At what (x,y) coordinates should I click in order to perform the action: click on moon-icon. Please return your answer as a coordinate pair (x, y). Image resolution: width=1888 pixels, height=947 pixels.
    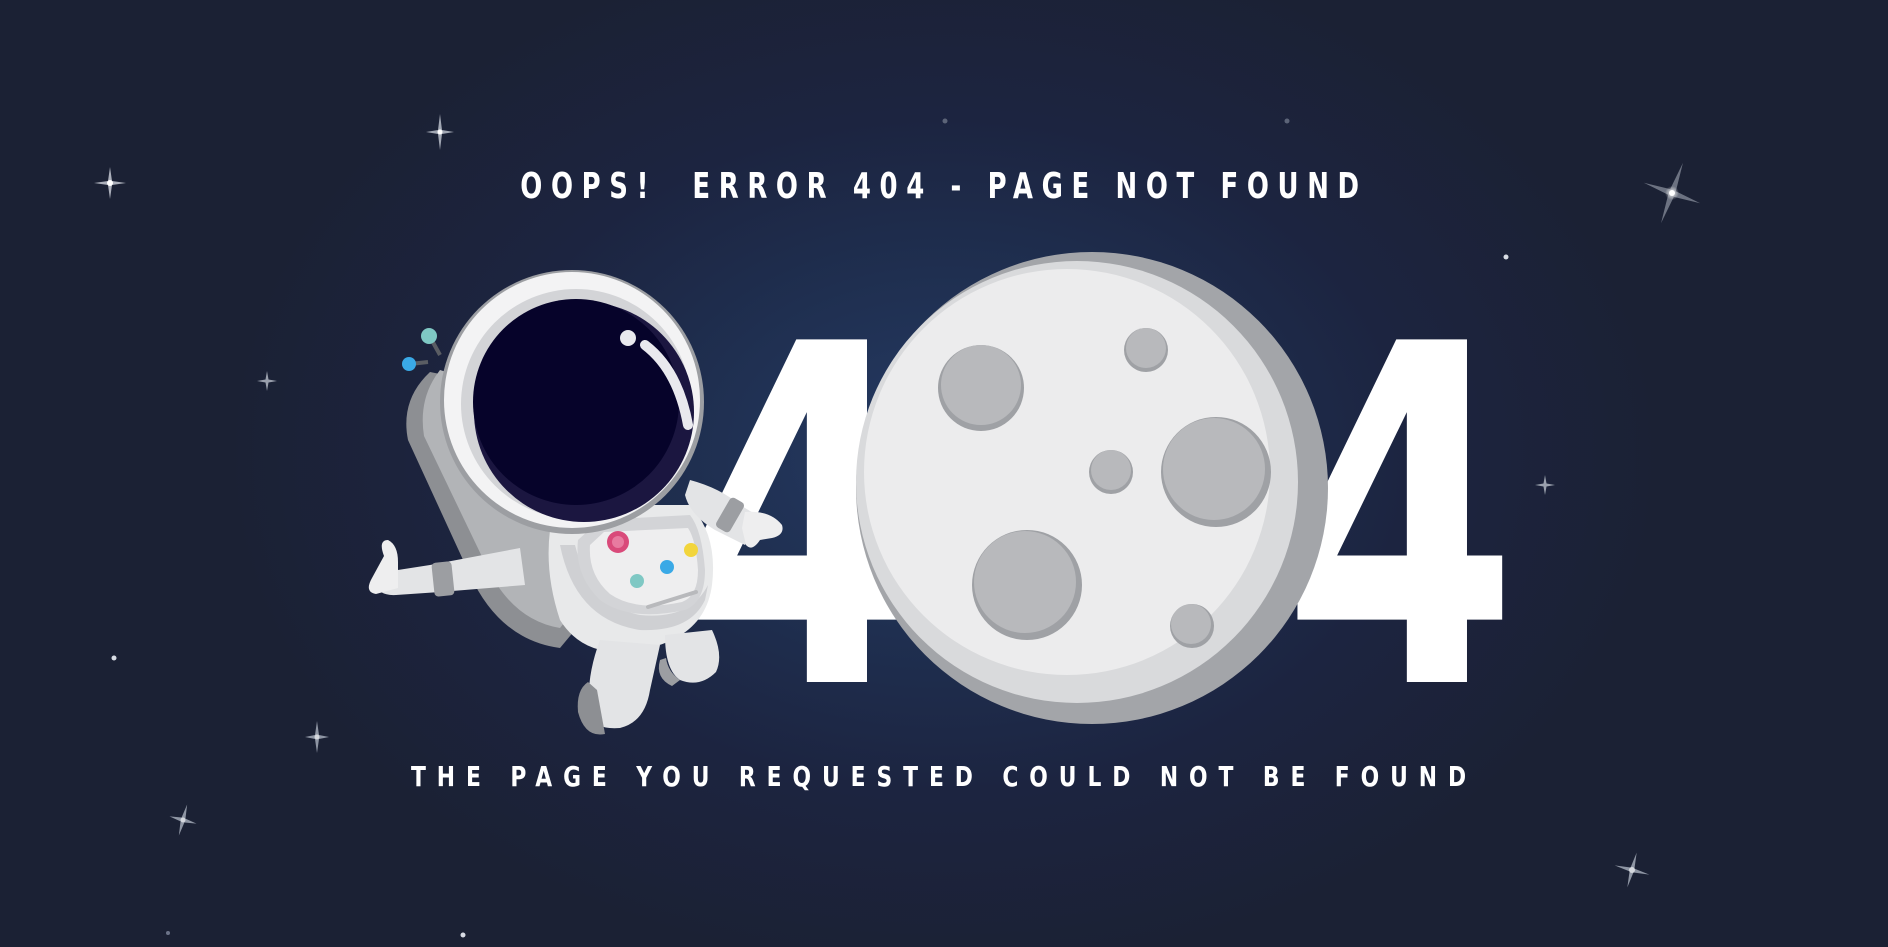
    Looking at the image, I should click on (1092, 488).